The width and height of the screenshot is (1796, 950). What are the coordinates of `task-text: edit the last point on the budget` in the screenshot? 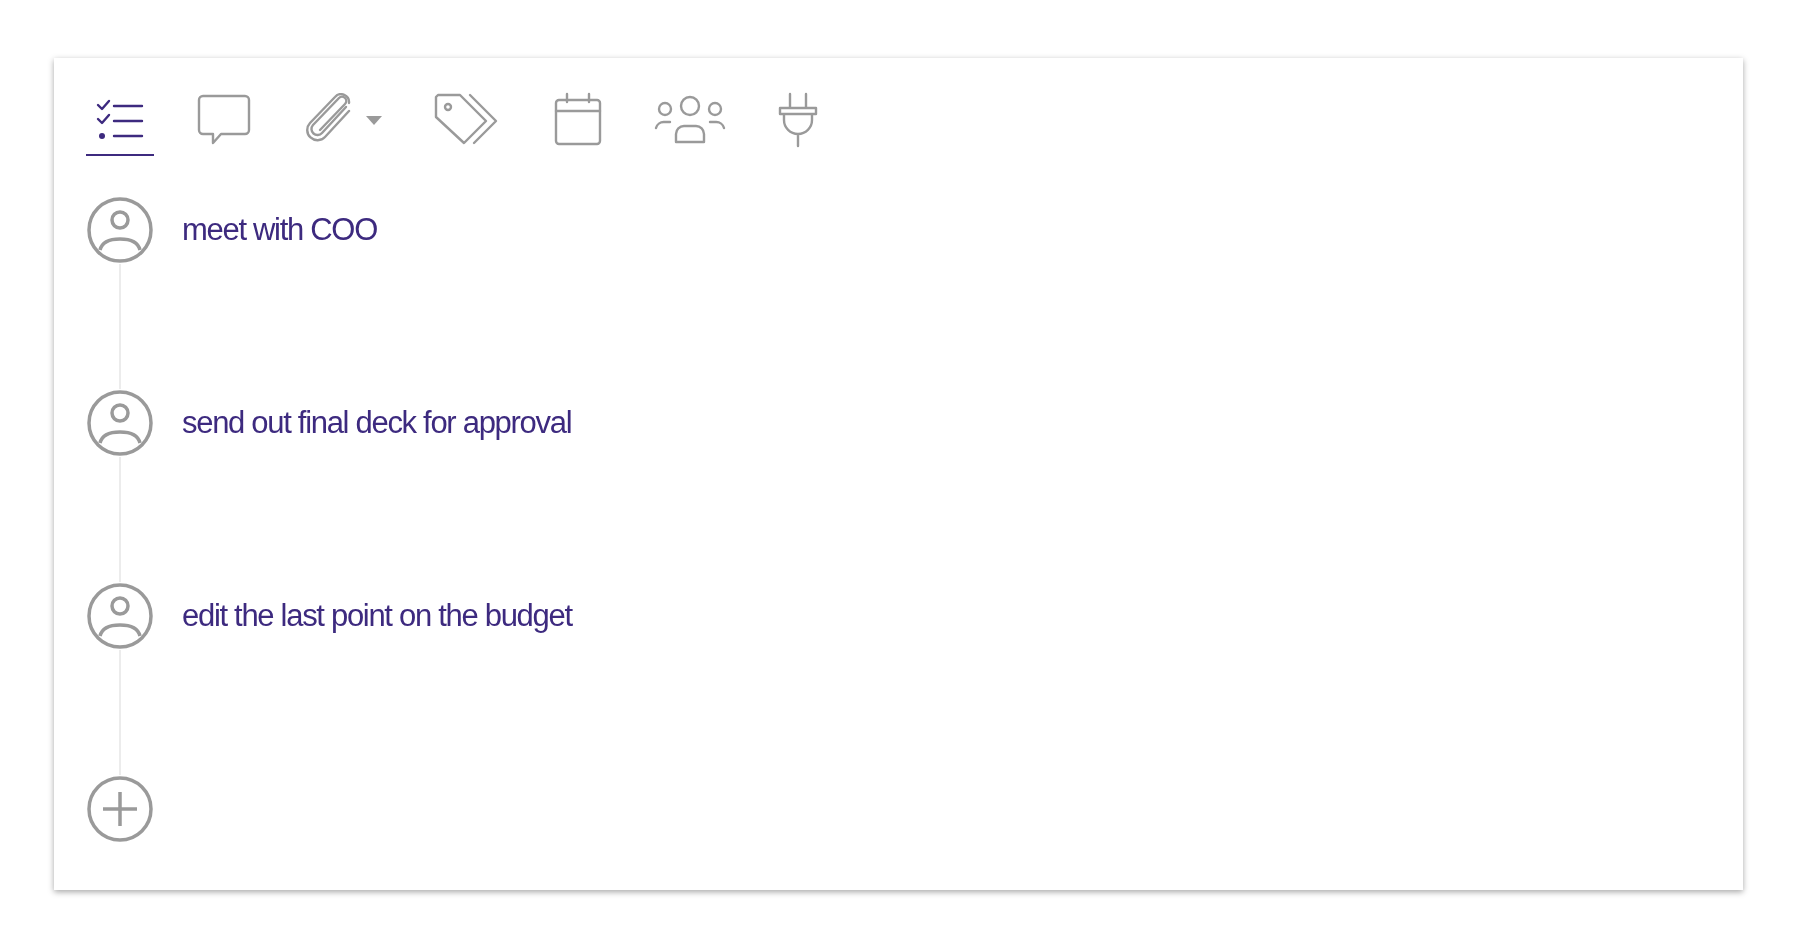 It's located at (377, 616).